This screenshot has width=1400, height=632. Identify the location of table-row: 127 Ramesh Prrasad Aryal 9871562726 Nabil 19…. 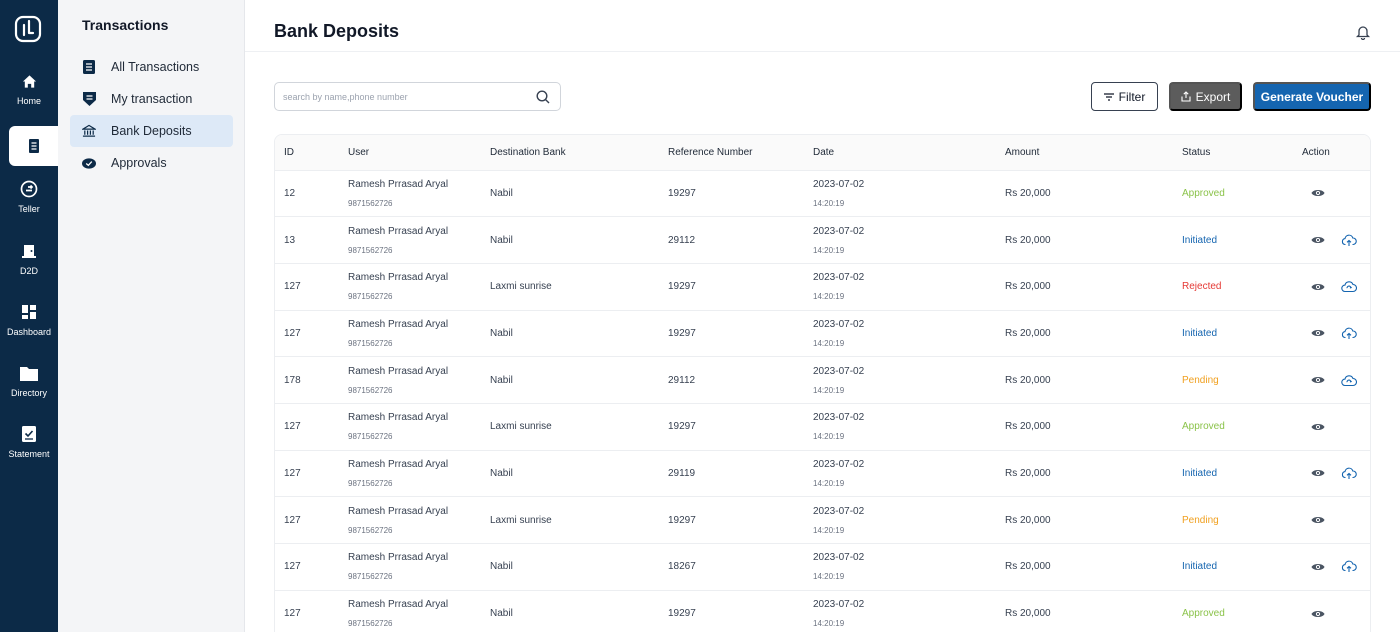
(822, 333).